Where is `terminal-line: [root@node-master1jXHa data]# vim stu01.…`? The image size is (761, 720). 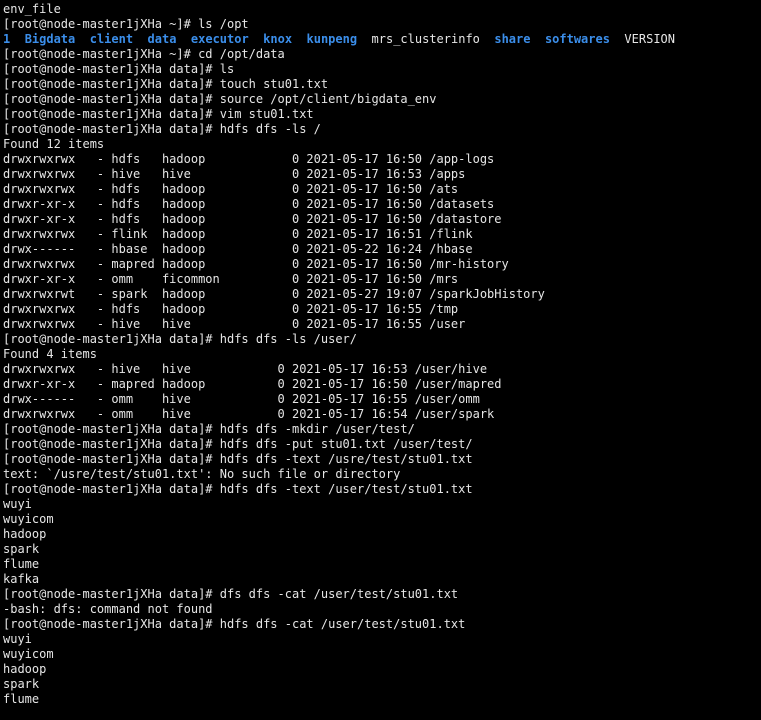 terminal-line: [root@node-master1jXHa data]# vim stu01.… is located at coordinates (158, 114).